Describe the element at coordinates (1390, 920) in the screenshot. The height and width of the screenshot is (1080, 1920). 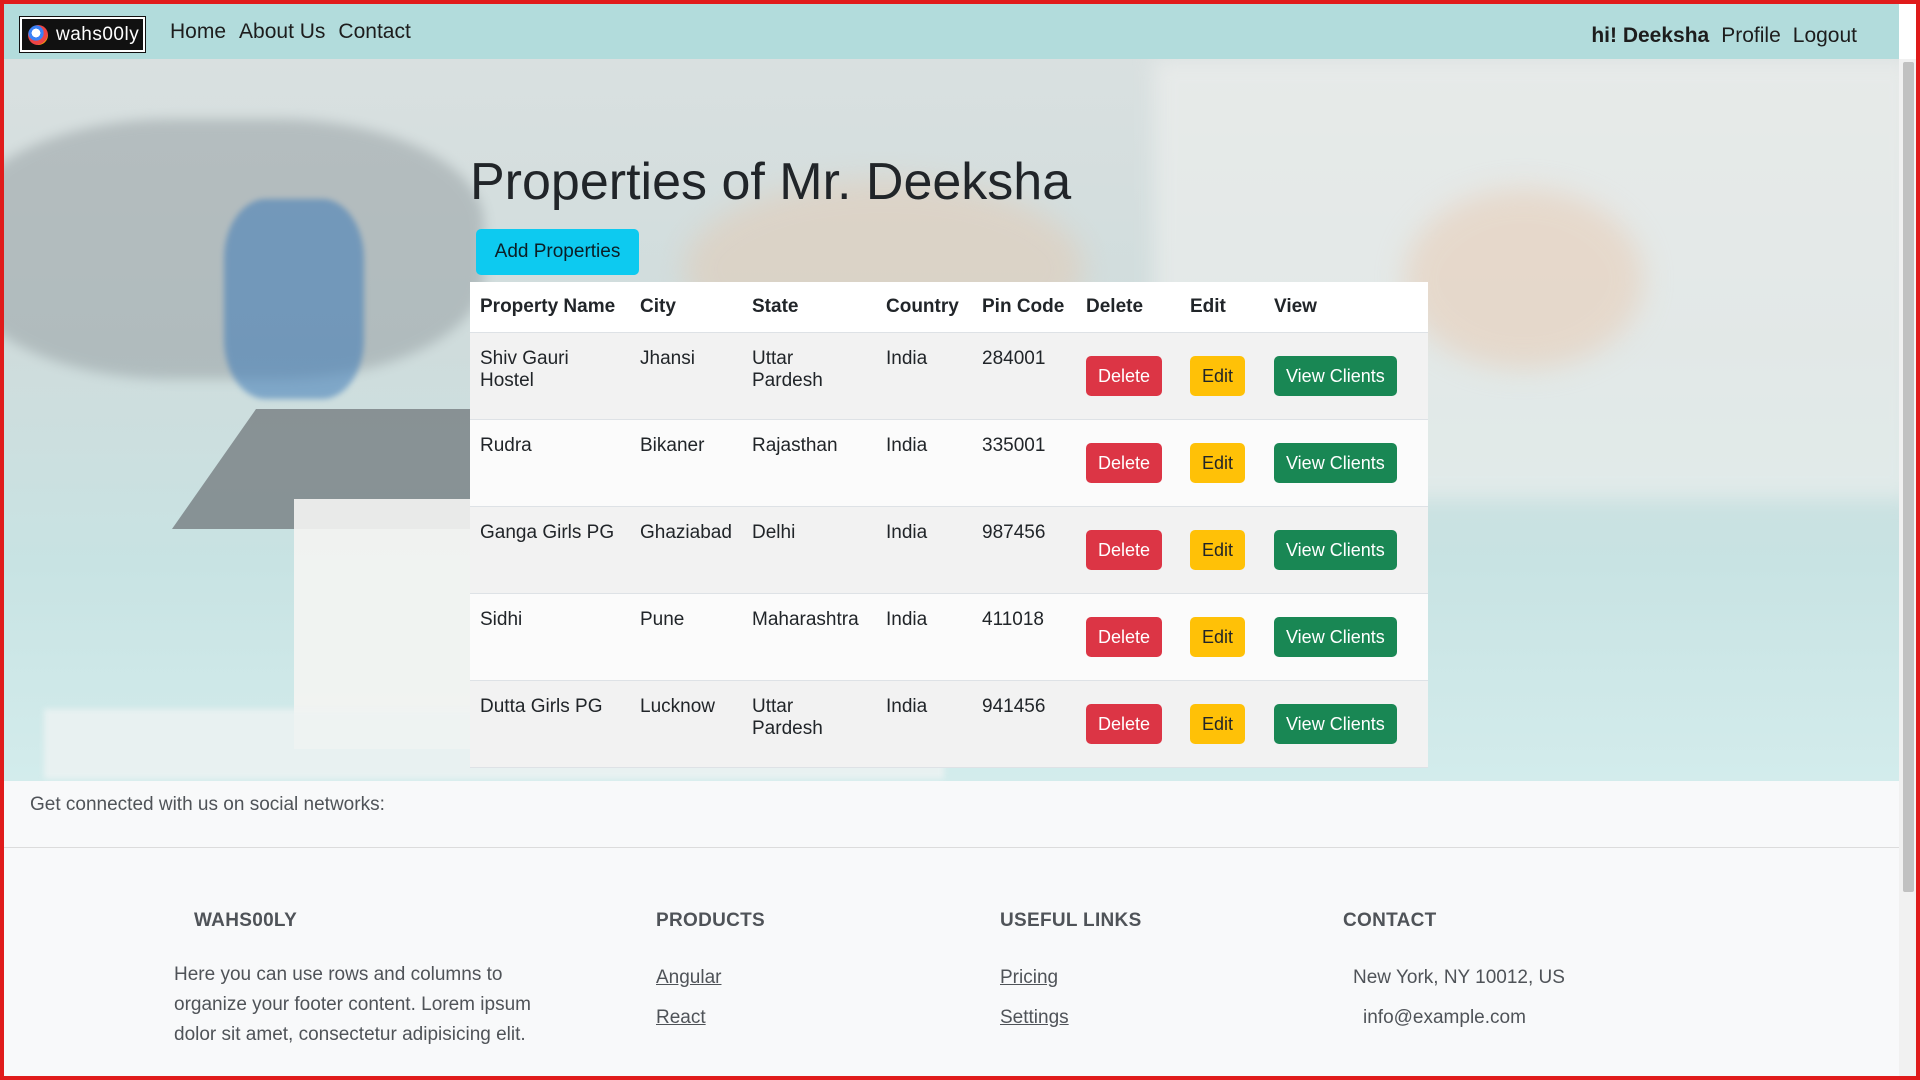
I see `footer-contact-heading: CONTACT` at that location.